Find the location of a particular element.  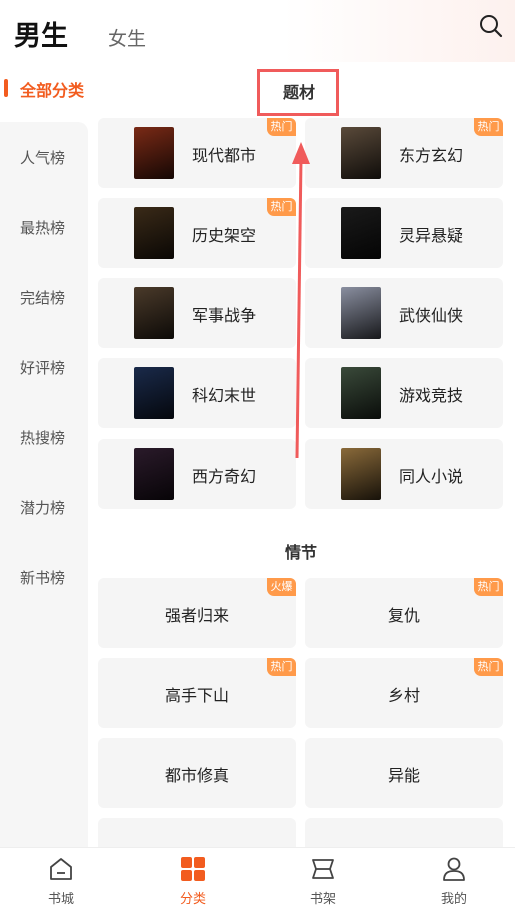

topic-card: 东方玄幻 热门 is located at coordinates (404, 153).